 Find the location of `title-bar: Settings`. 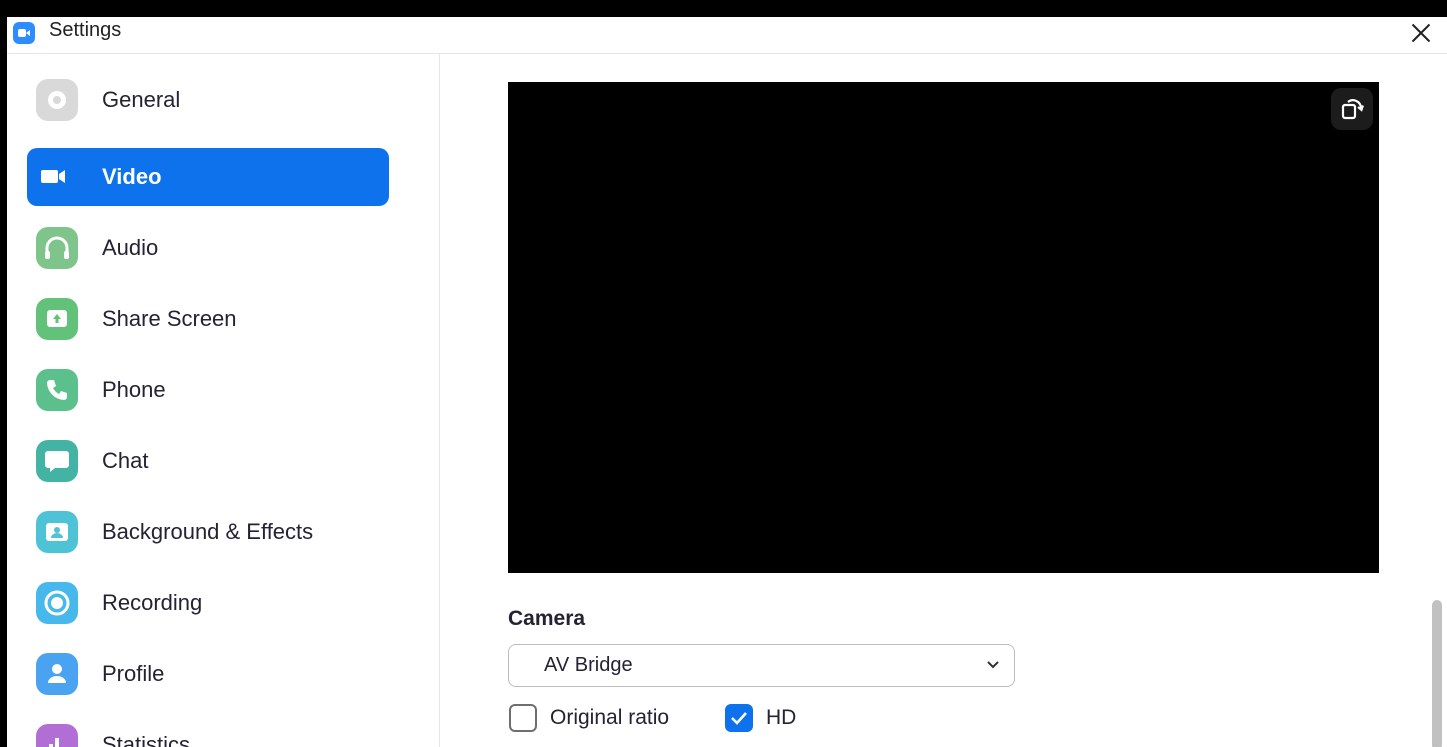

title-bar: Settings is located at coordinates (727, 35).